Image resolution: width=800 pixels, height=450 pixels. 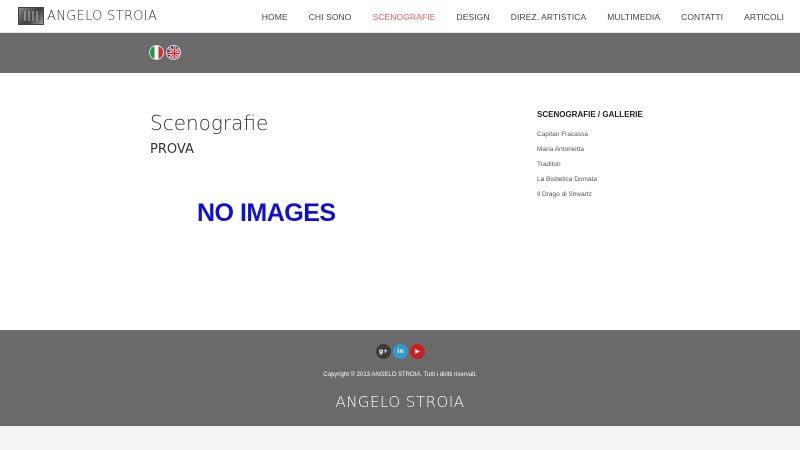 What do you see at coordinates (590, 114) in the screenshot?
I see `sidebar-title: SCENOGRAFIE / GALLERIE` at bounding box center [590, 114].